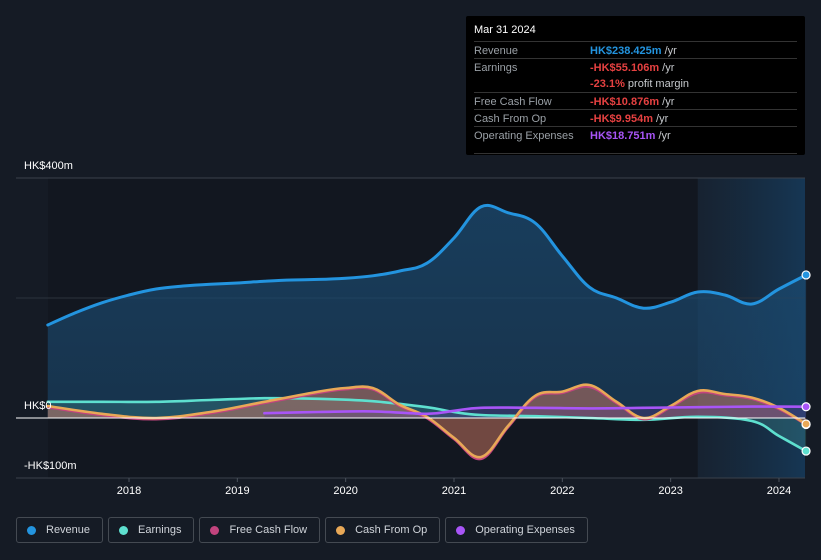 Image resolution: width=821 pixels, height=560 pixels. Describe the element at coordinates (562, 491) in the screenshot. I see `x-tick-label: 2022` at that location.